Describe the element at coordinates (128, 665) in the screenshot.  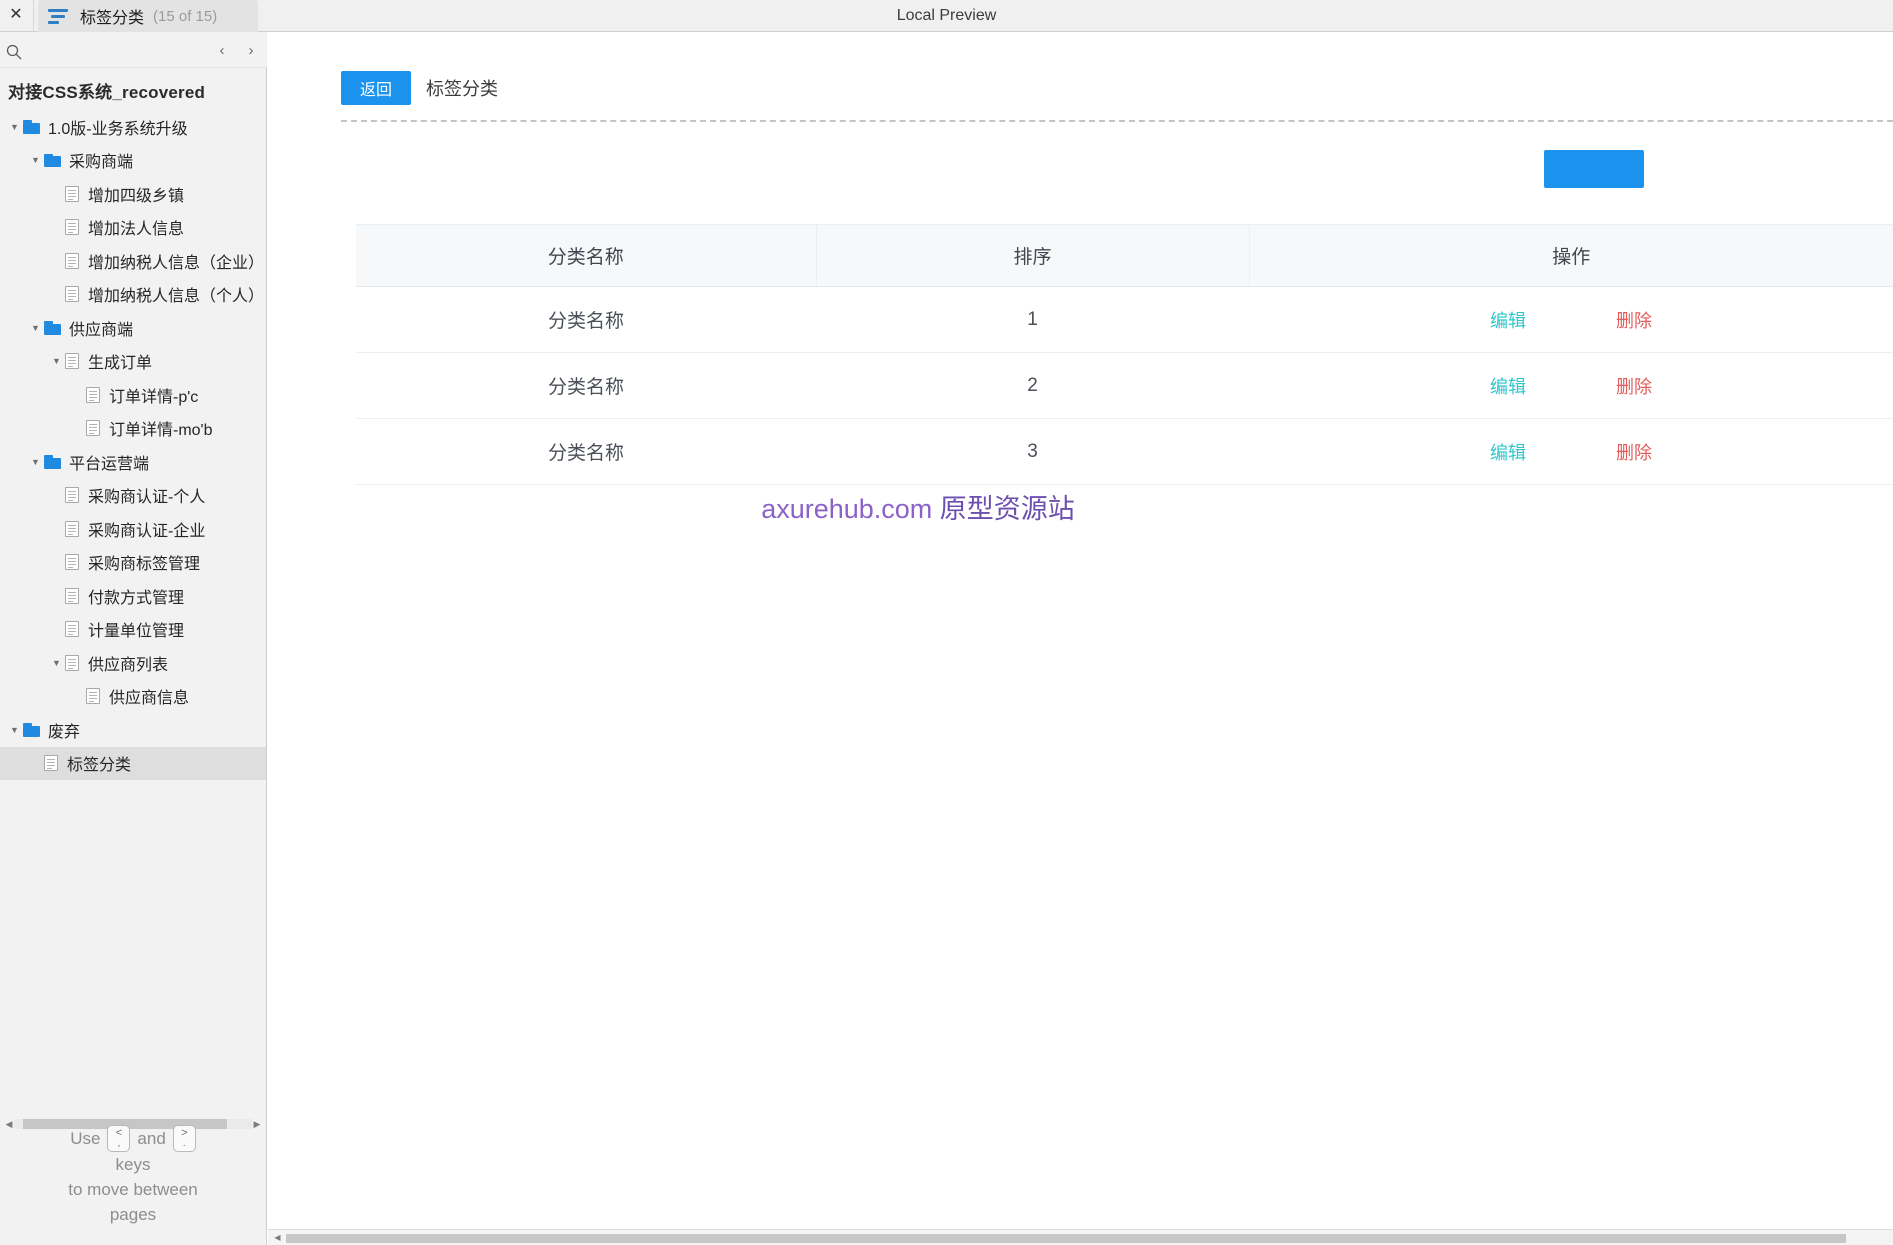
I see `tree-item-label: 供应商列表` at that location.